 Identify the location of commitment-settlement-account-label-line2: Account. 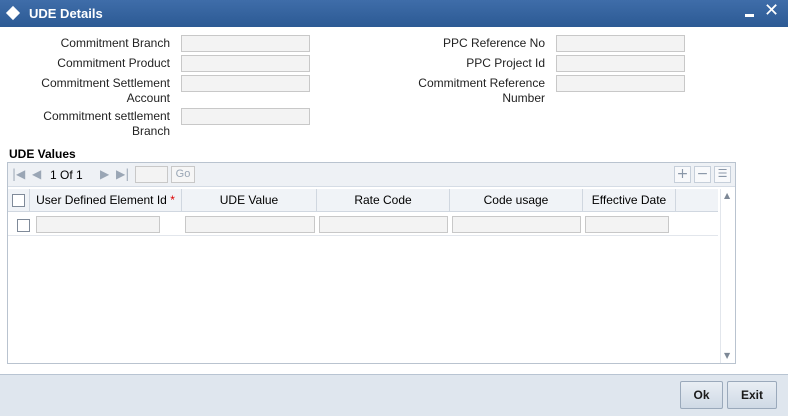
(148, 98).